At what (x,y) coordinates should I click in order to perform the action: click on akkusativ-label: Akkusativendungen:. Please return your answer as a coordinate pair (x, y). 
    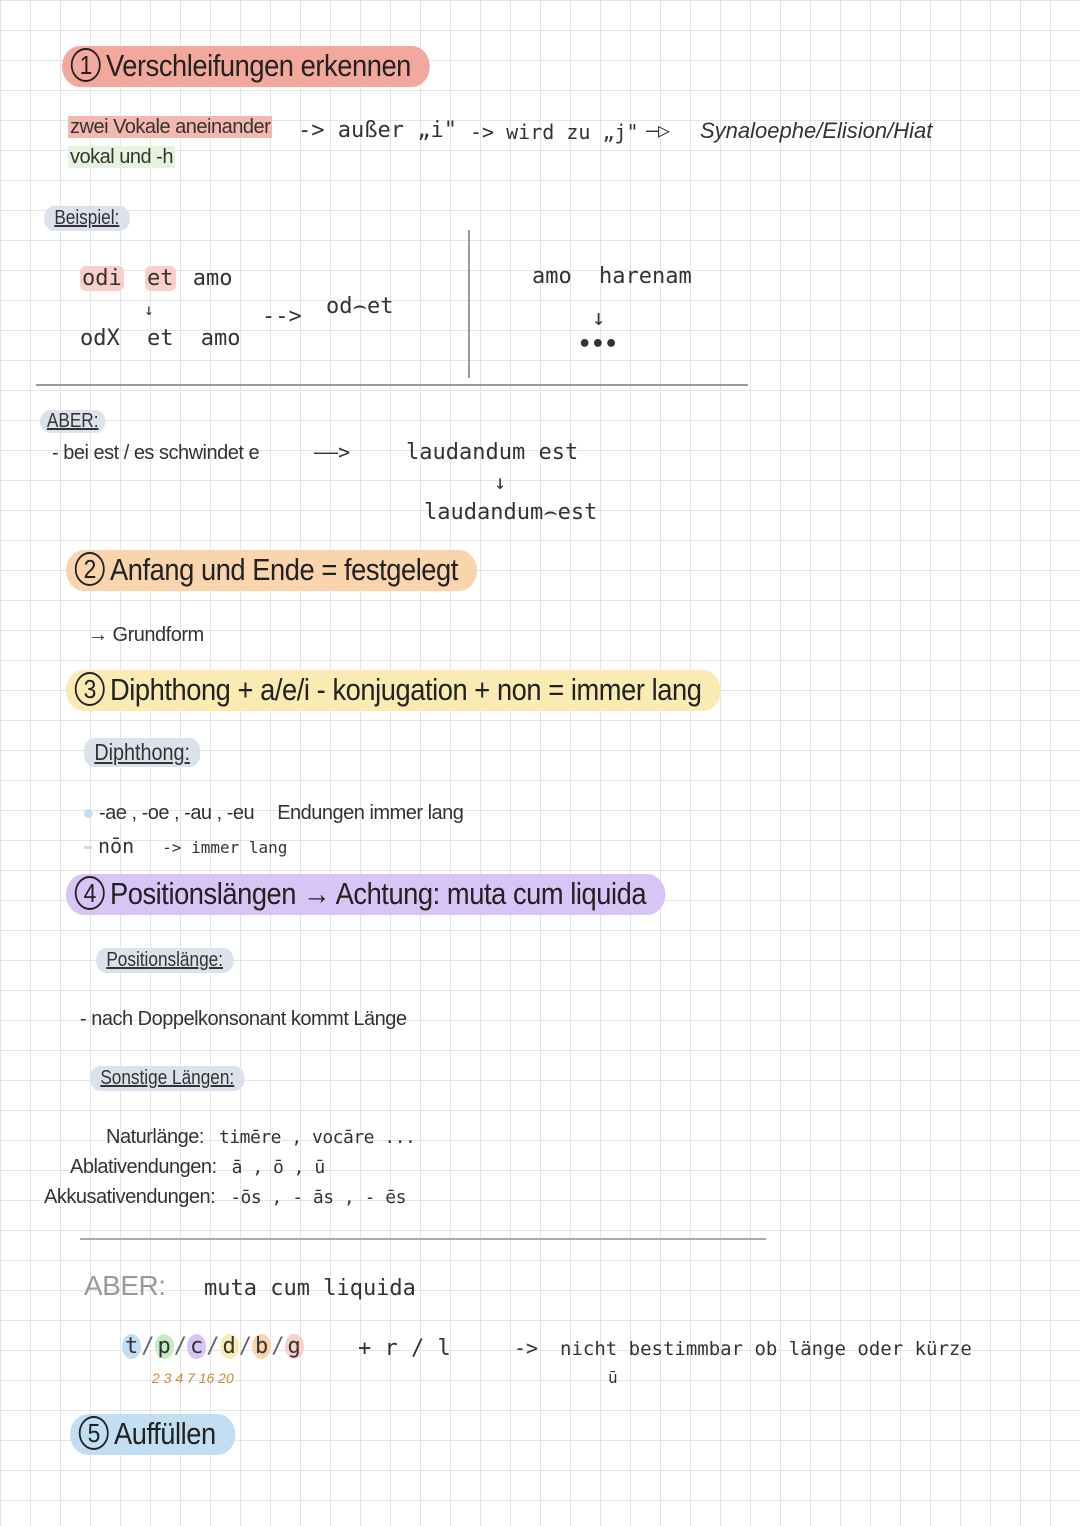
    Looking at the image, I should click on (130, 1197).